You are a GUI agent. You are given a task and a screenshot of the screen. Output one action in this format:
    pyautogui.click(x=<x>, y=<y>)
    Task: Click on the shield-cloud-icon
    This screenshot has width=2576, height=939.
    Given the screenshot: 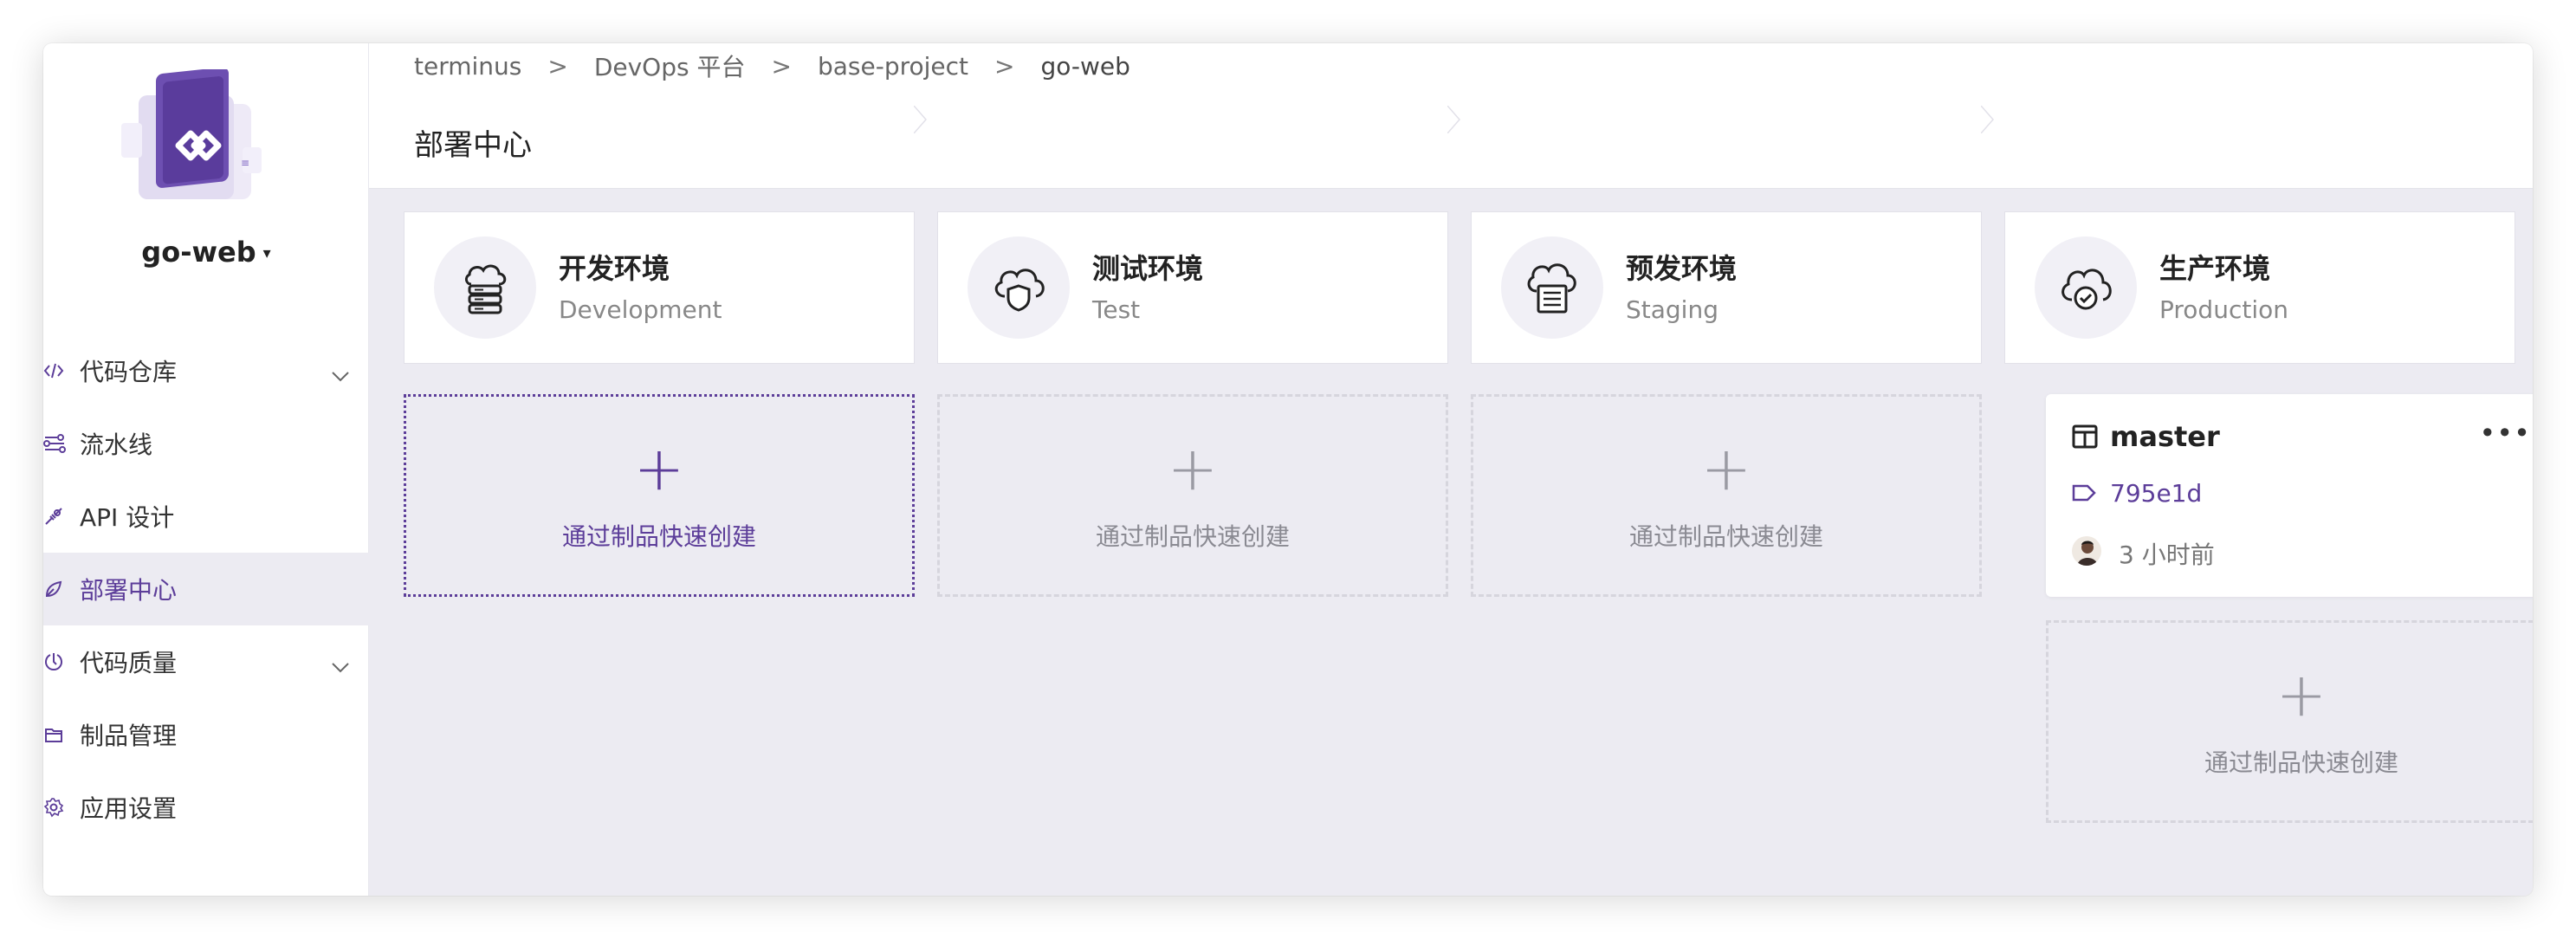 What is the action you would take?
    pyautogui.click(x=1019, y=287)
    